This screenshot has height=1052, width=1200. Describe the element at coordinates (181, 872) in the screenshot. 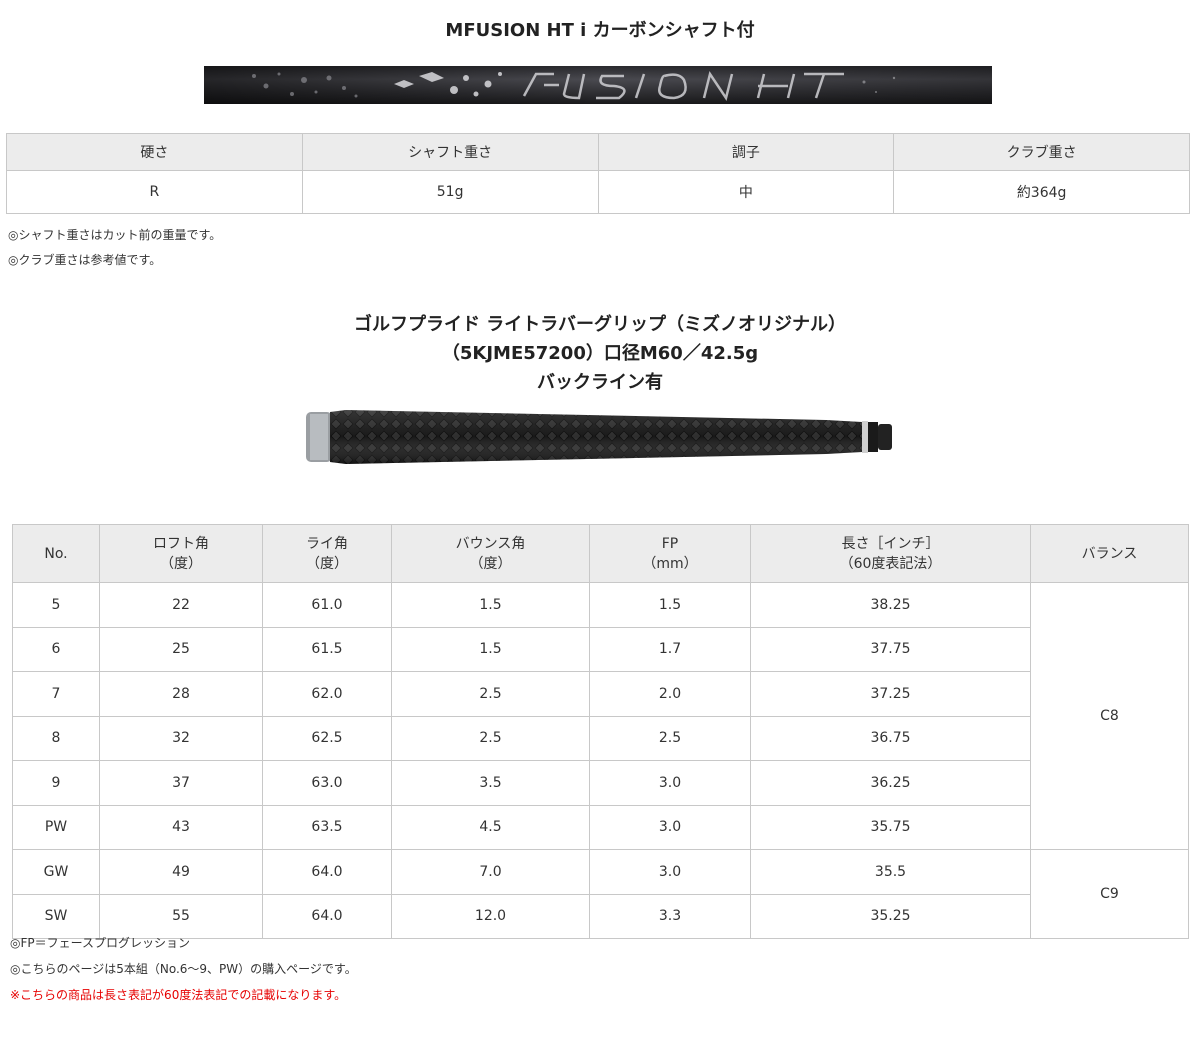

I see `cell-loft: 49` at that location.